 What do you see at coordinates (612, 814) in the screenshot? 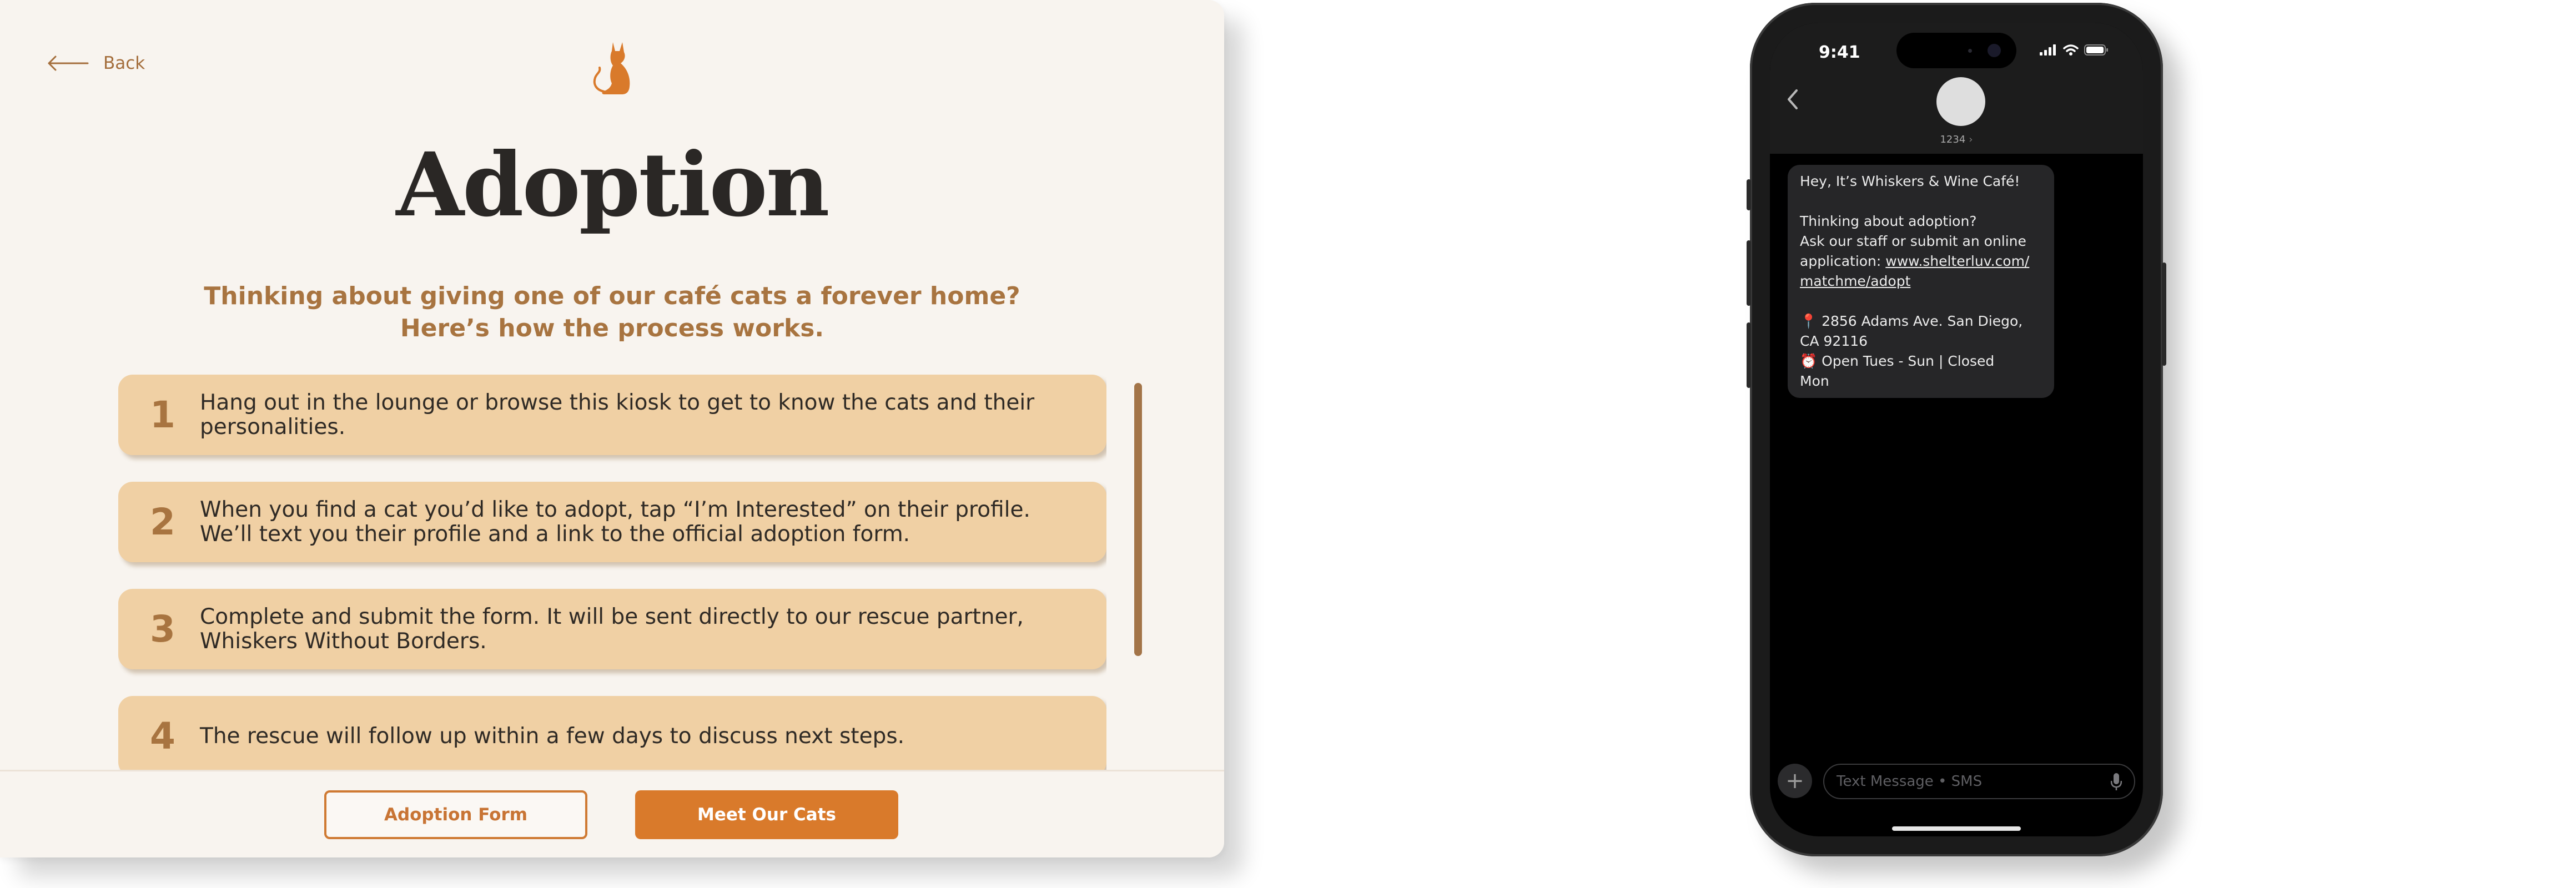
I see `footer-bar: Adoption Form Meet Our Cats` at bounding box center [612, 814].